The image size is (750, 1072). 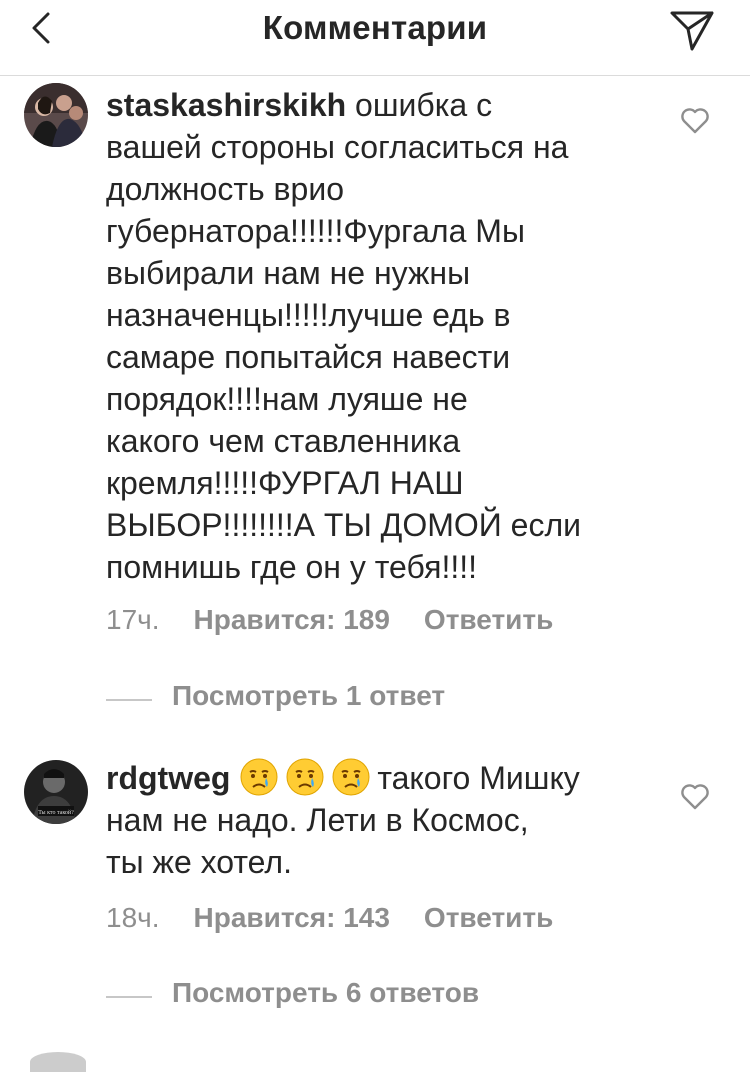 What do you see at coordinates (225, 189) in the screenshot?
I see `comment-line: должность врио` at bounding box center [225, 189].